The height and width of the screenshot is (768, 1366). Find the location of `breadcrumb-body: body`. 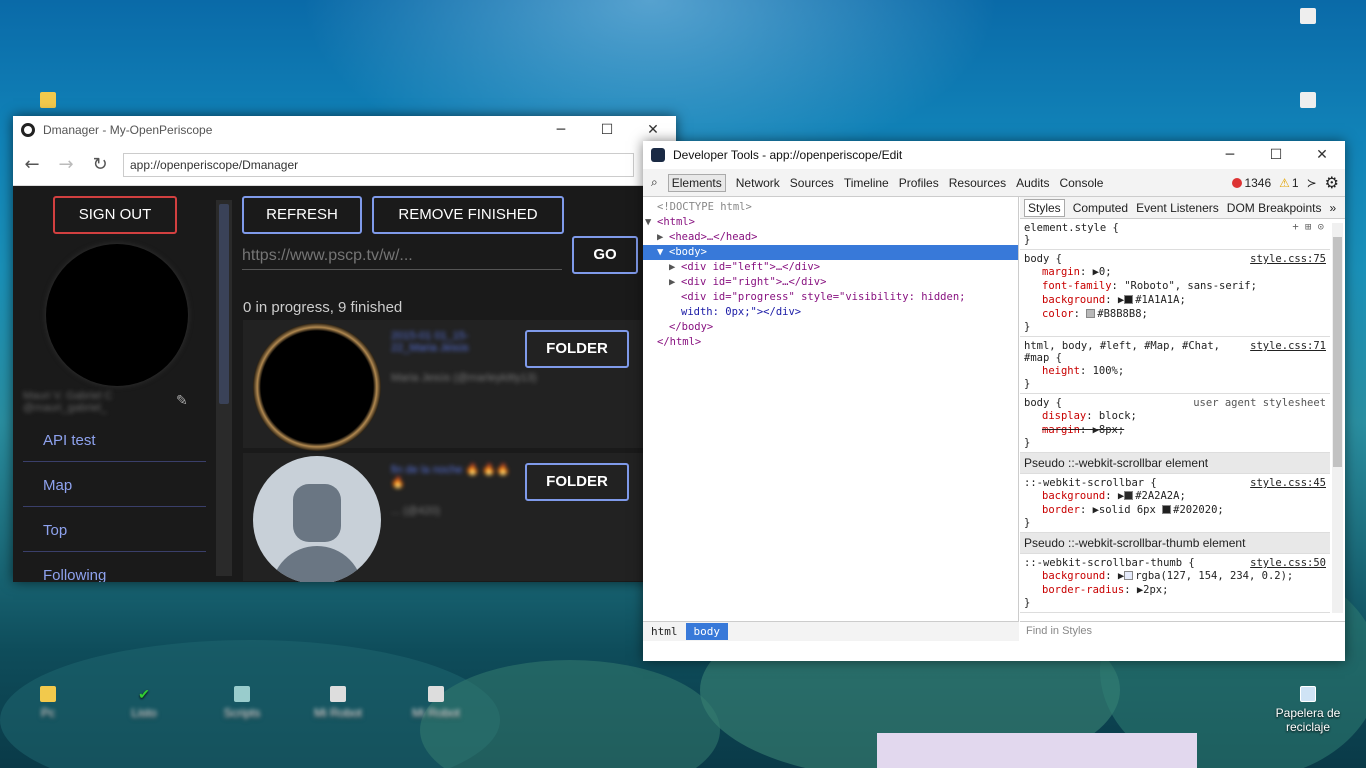

breadcrumb-body: body is located at coordinates (706, 631).